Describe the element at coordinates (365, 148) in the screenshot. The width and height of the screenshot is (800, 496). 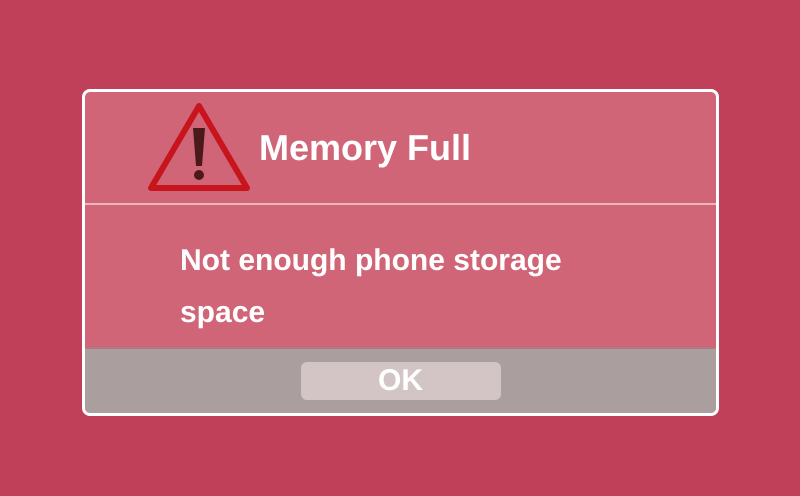
I see `dialog-title: Memory Full` at that location.